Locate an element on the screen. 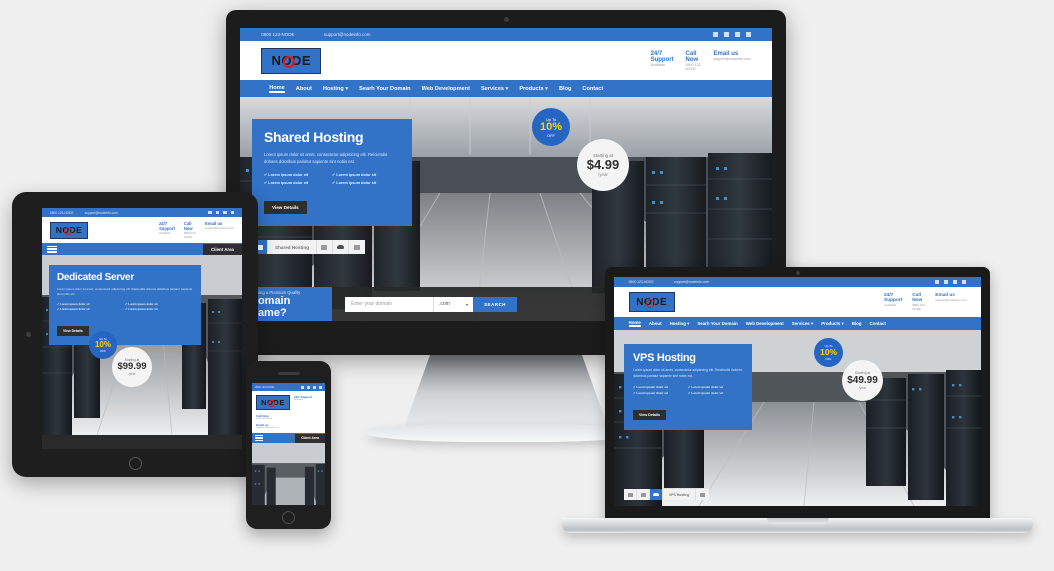 The image size is (1054, 571). feature-item: ✔ Lorem ipsum dolor sit is located at coordinates (141, 309).